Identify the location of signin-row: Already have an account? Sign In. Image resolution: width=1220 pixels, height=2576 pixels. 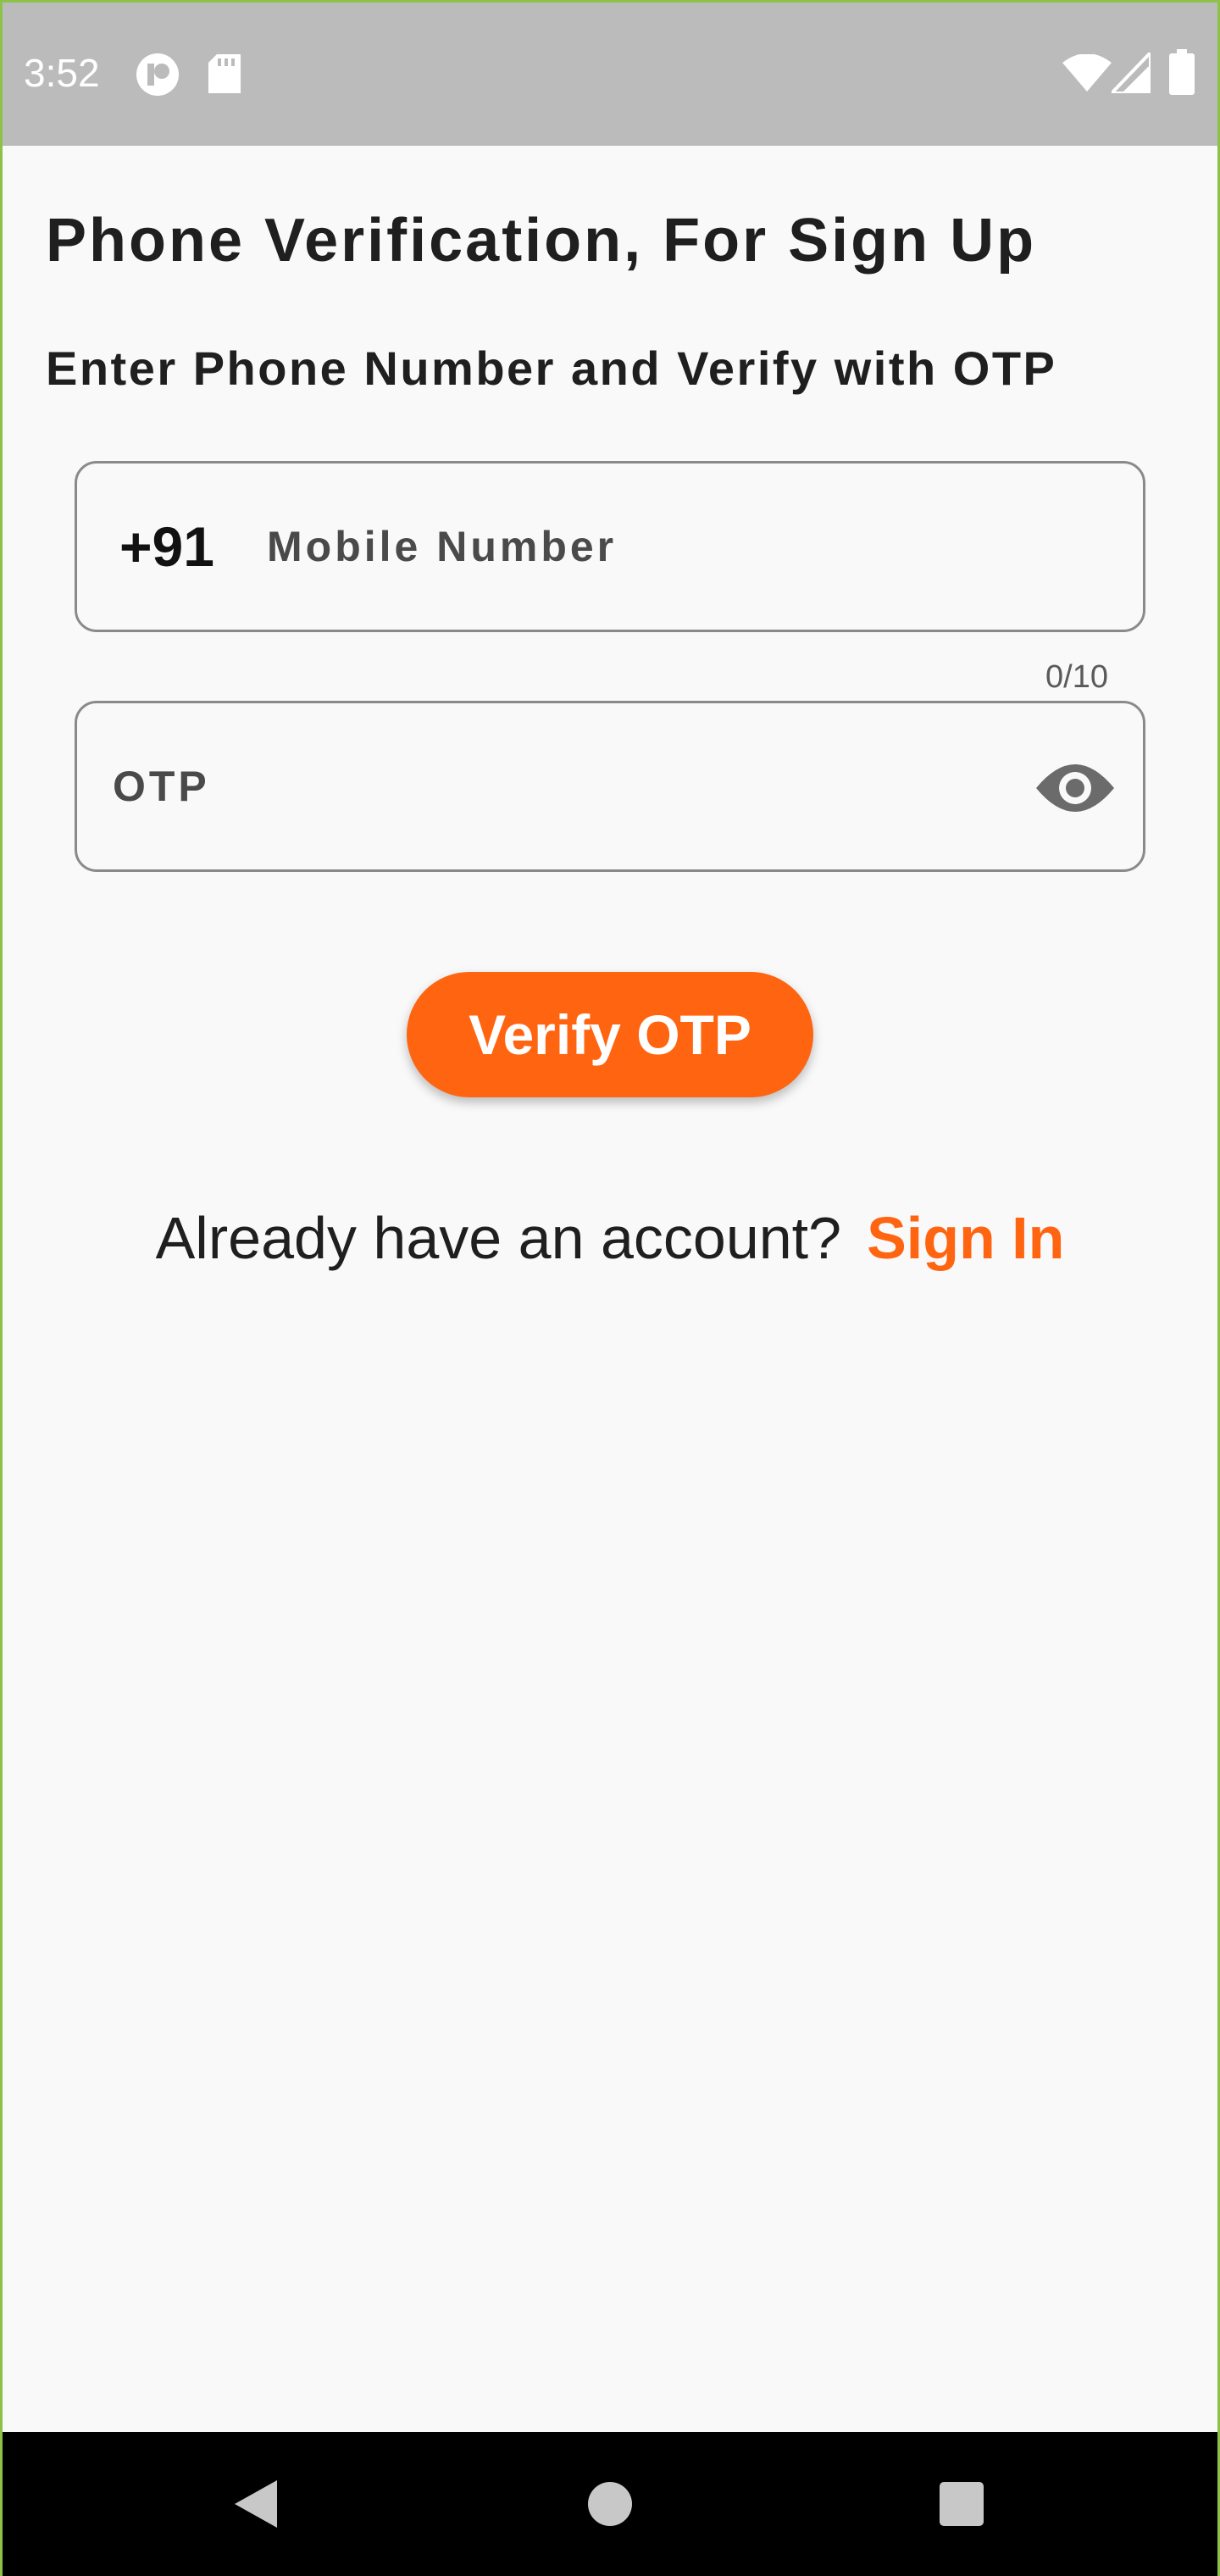
(610, 1238).